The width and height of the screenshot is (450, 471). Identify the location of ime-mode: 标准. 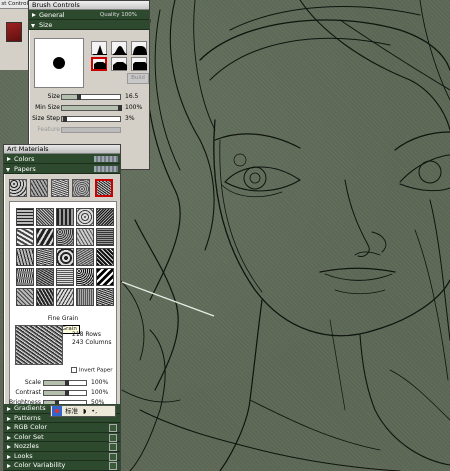
(71, 411).